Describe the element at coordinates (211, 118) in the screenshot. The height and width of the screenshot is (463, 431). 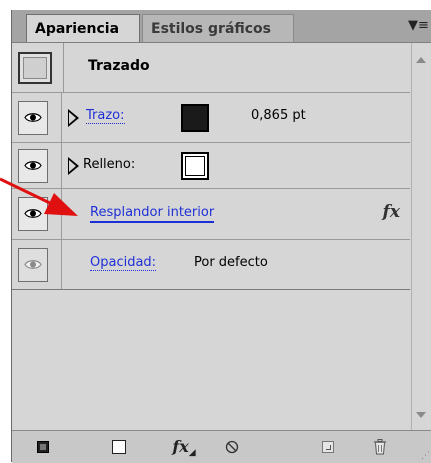
I see `stroke-row: Trazo: 0,865 pt` at that location.